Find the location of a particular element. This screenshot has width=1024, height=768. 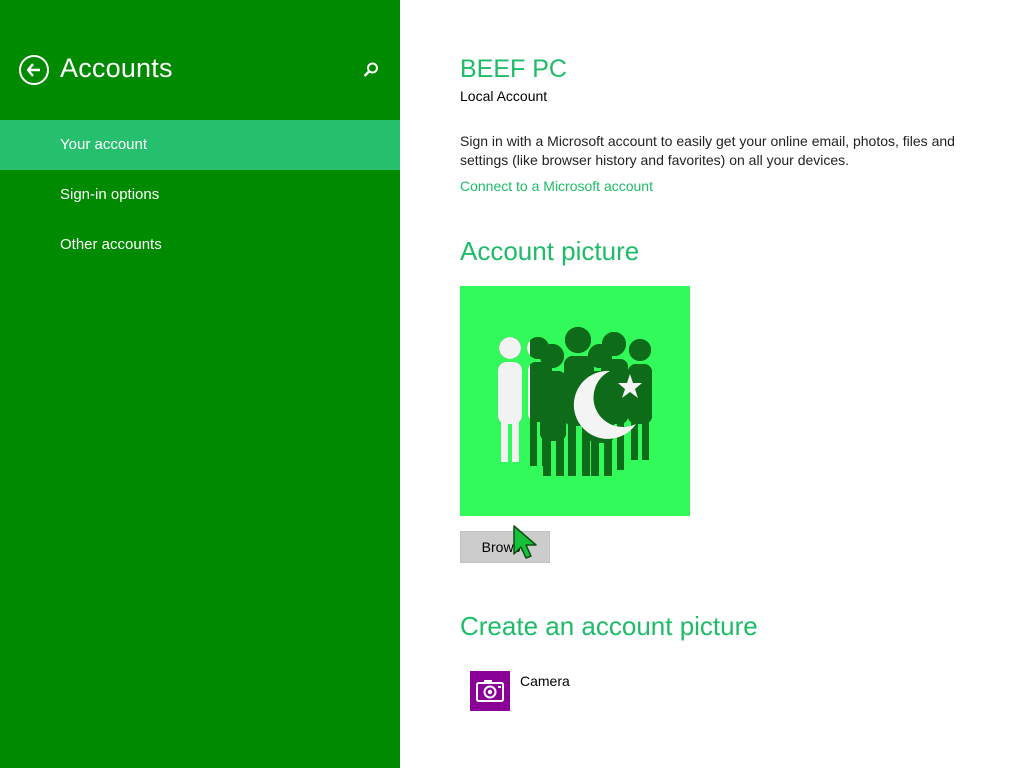

search-button is located at coordinates (371, 70).